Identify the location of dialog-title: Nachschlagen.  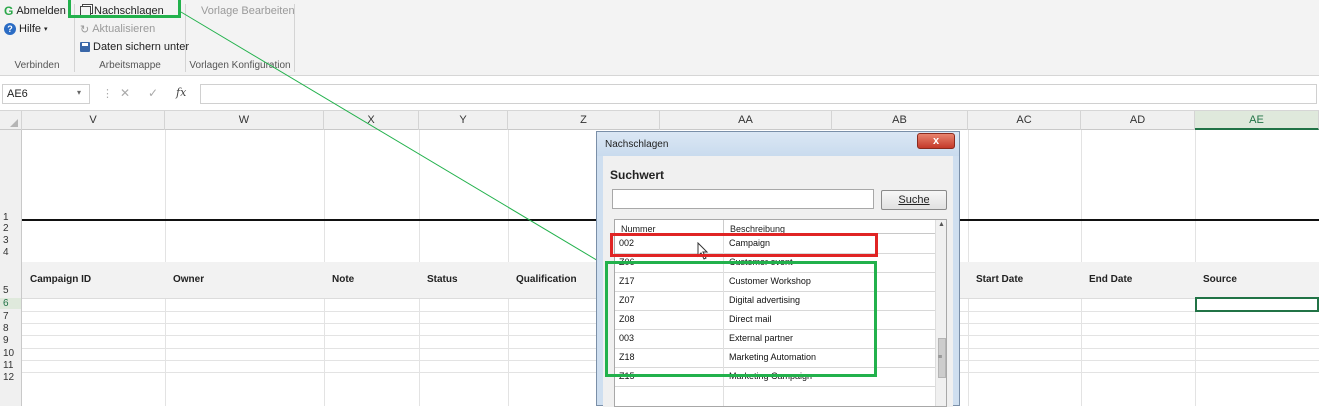
(637, 144).